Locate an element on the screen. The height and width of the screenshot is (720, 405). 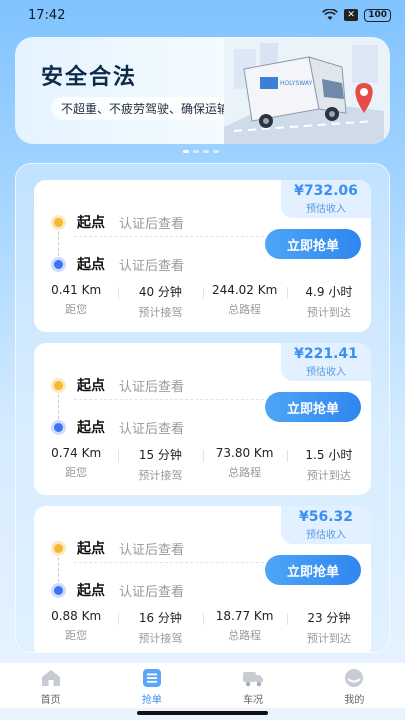
estimated-price: ¥732.06 is located at coordinates (326, 191).